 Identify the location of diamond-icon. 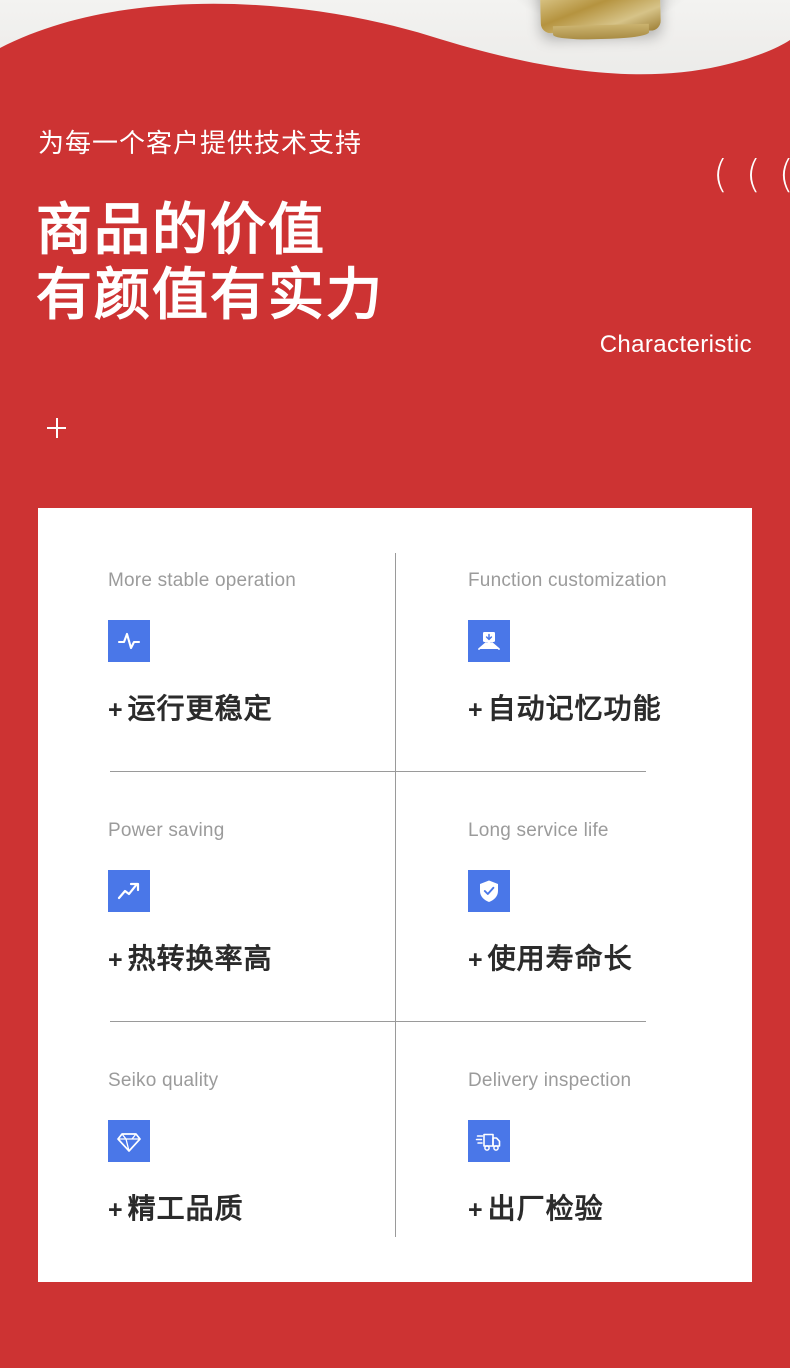
(129, 1141).